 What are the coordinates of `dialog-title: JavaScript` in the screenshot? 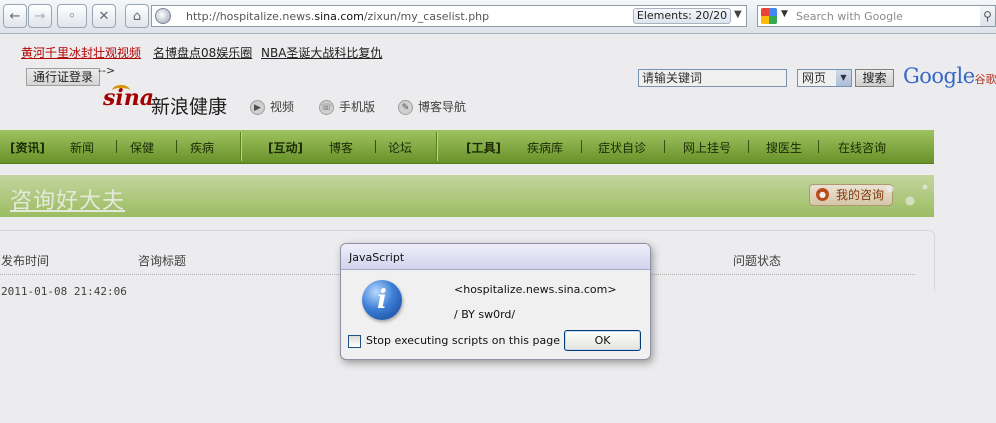 It's located at (377, 257).